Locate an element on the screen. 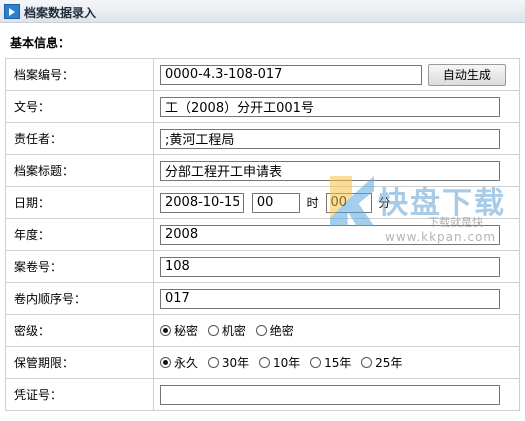 Image resolution: width=525 pixels, height=421 pixels. auto-generate-button: 自动生成 is located at coordinates (466, 74).